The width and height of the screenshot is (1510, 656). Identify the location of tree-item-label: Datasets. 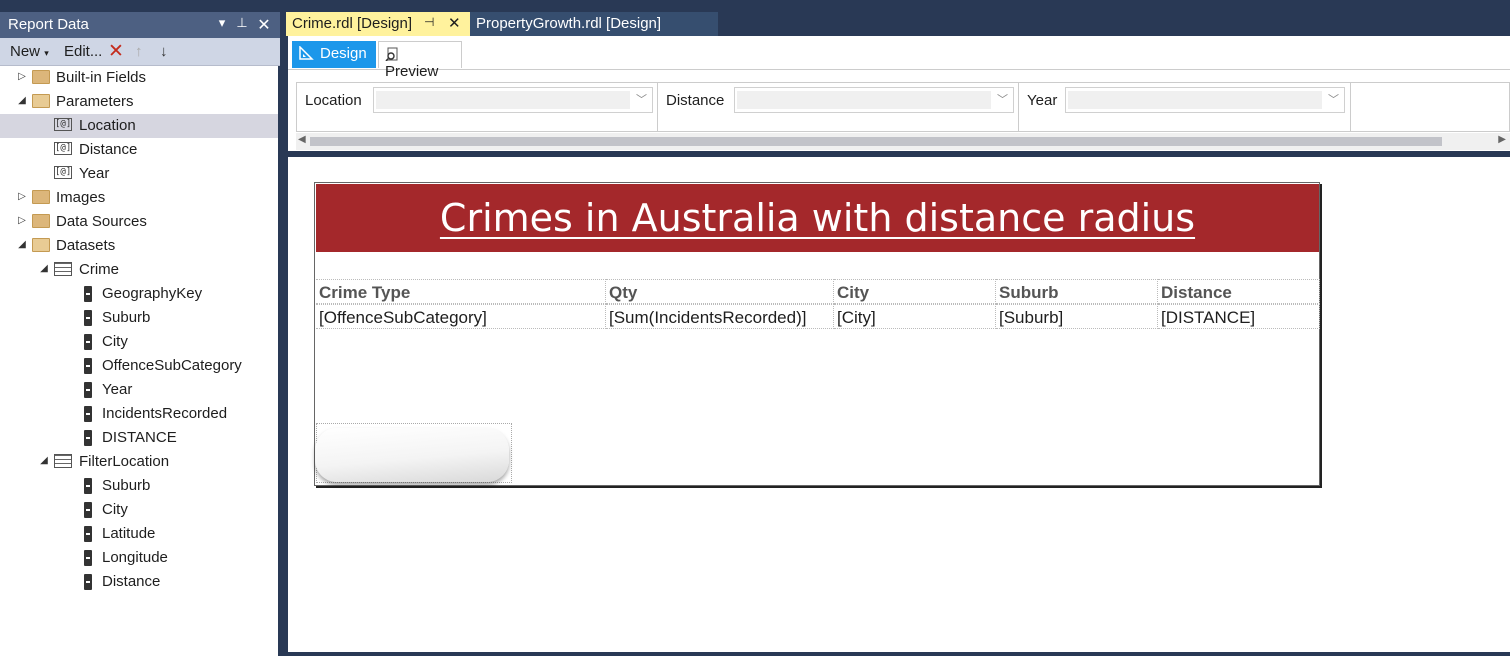
(86, 245).